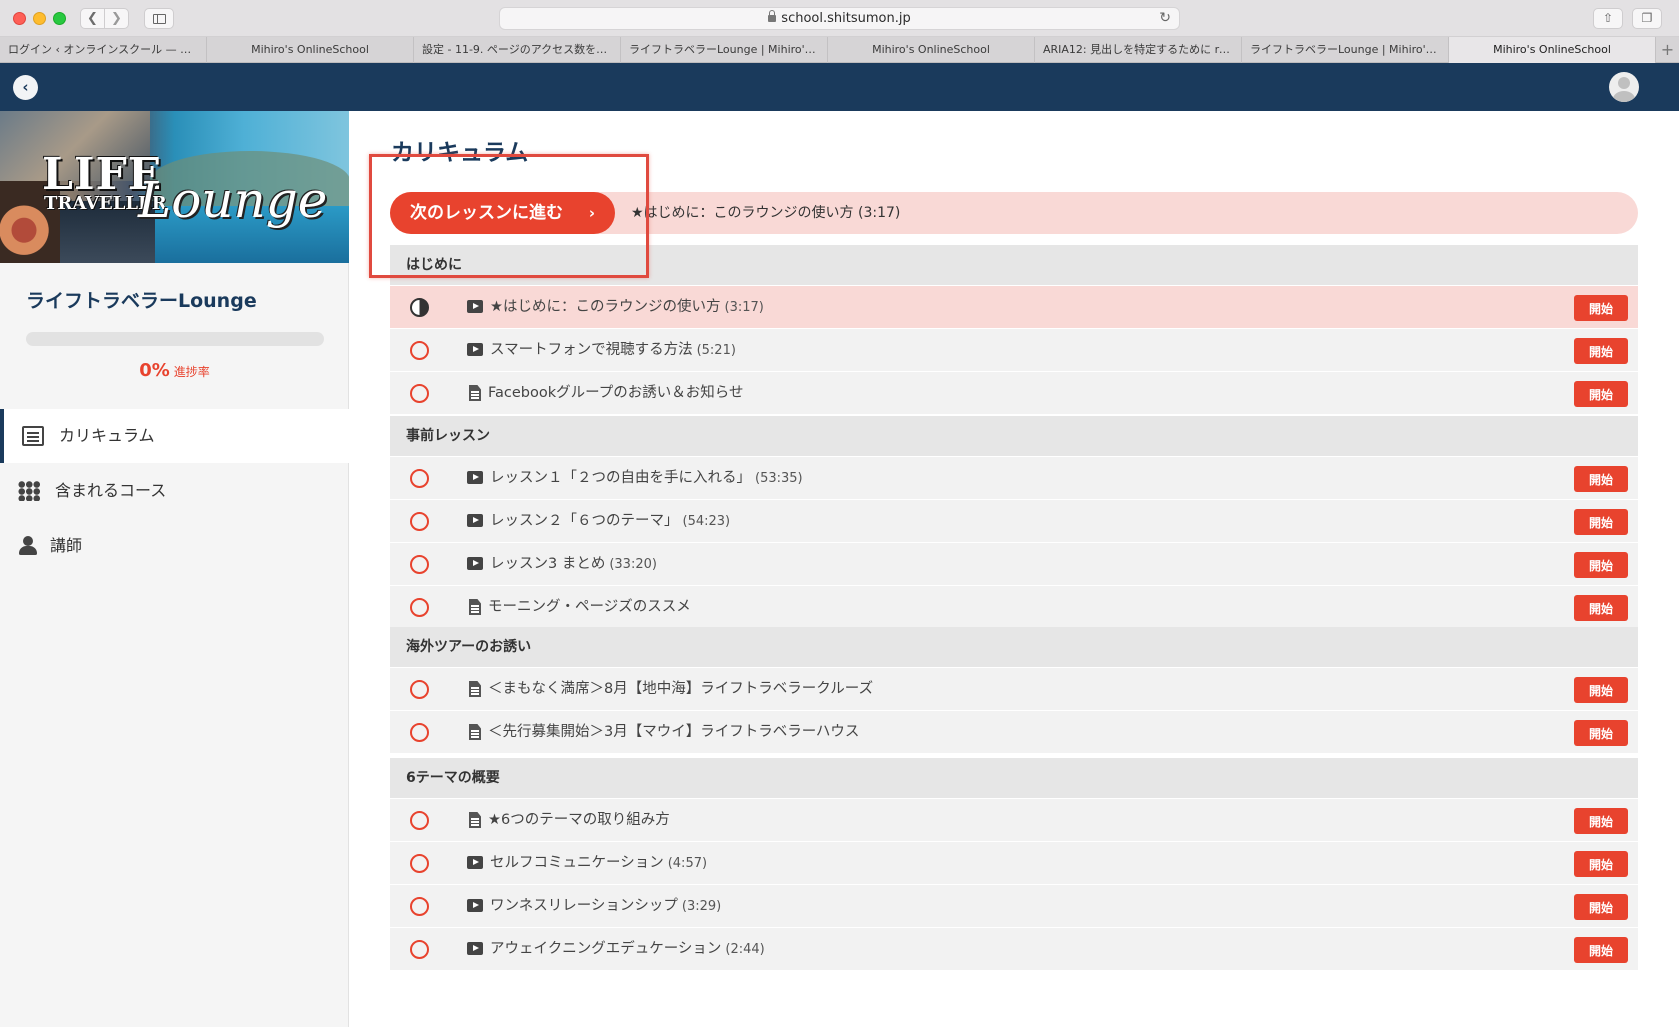 Image resolution: width=1679 pixels, height=1027 pixels. What do you see at coordinates (159, 18) in the screenshot?
I see `sidebar-toggle-icon` at bounding box center [159, 18].